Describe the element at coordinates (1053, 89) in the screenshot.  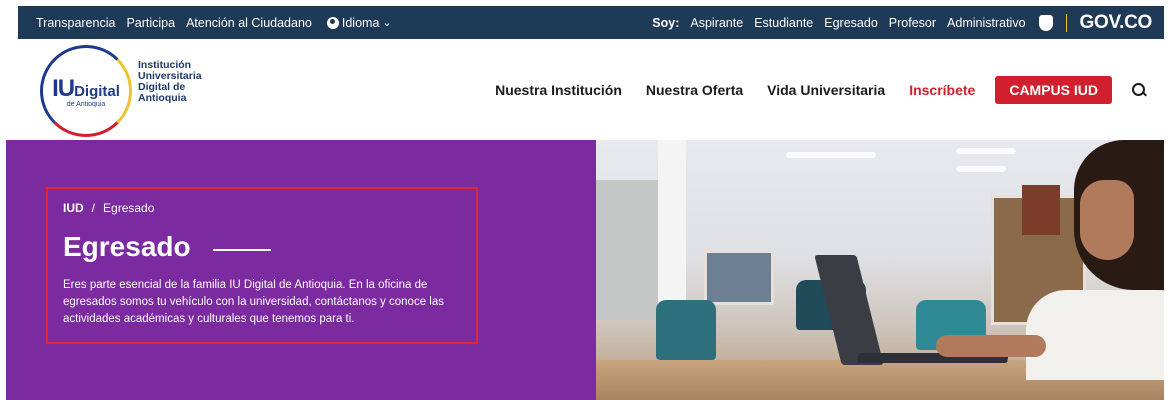
I see `campus-iud-button: CAMPUS IUD` at that location.